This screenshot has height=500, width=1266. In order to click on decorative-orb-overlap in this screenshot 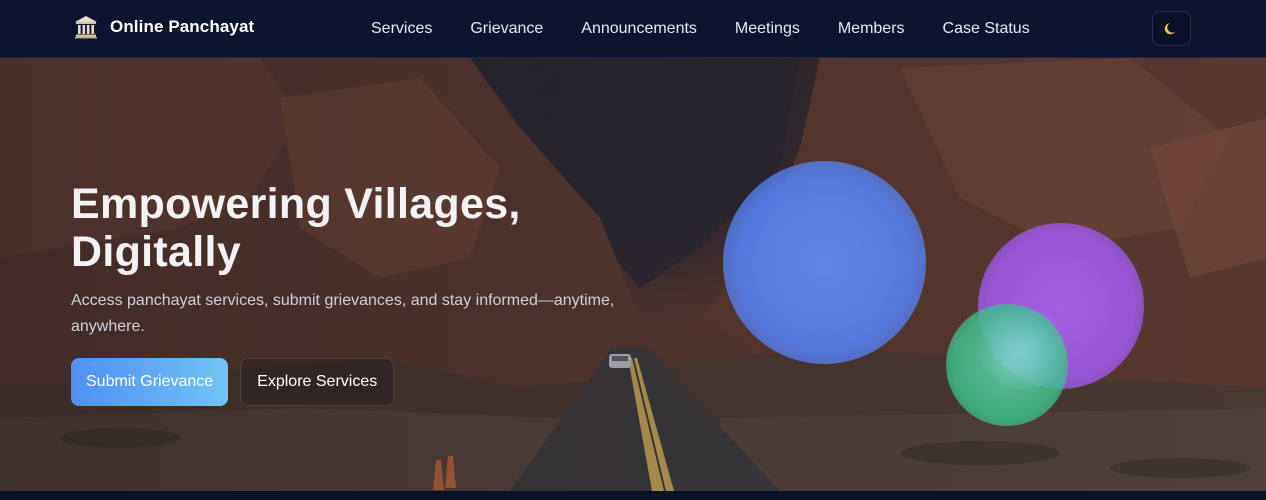, I will do `click(1023, 347)`.